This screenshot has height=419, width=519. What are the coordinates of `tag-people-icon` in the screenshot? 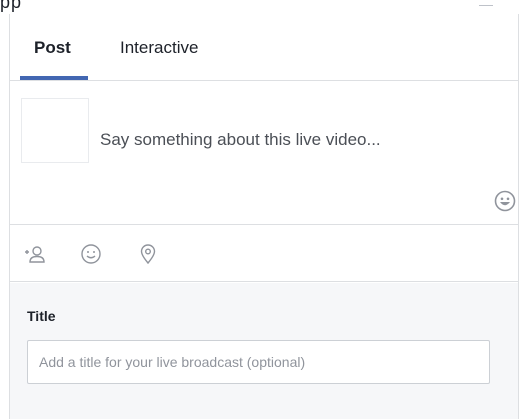 It's located at (35, 254).